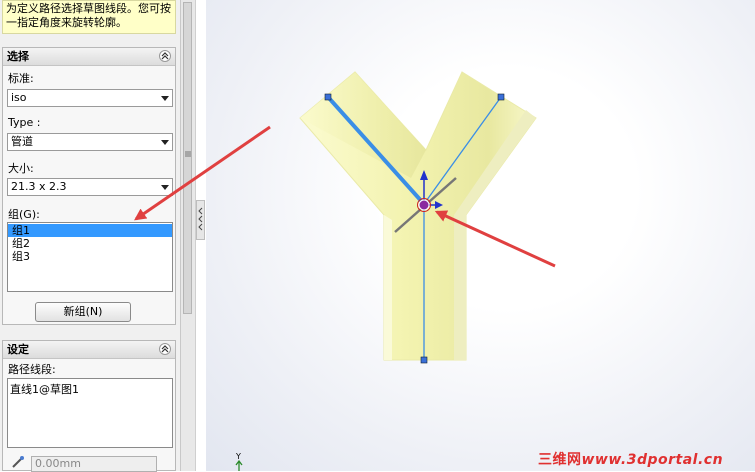  I want to click on size-select-value: 21.3 x 2.3, so click(39, 186).